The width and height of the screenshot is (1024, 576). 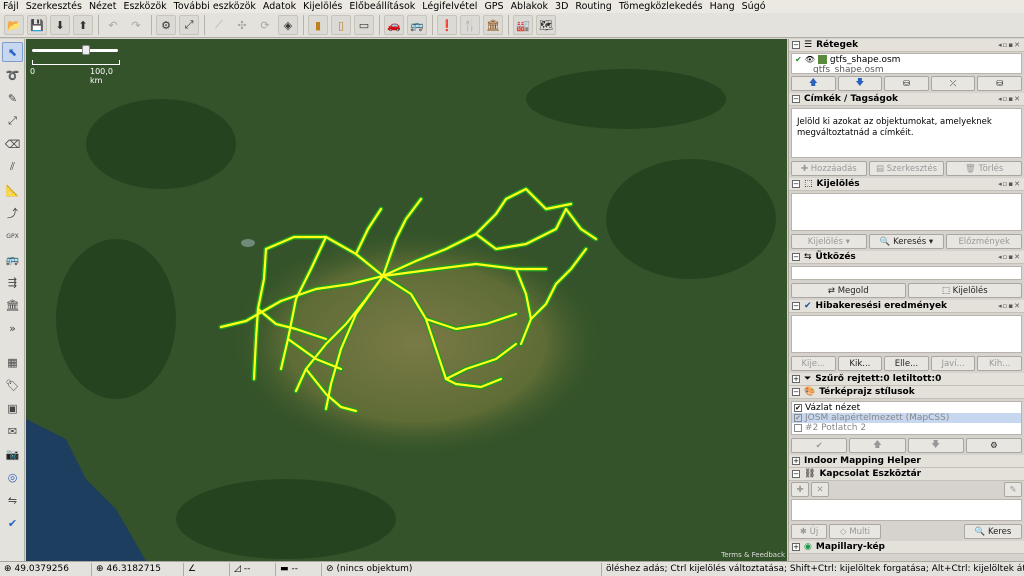 I want to click on route-icon: ⇶, so click(x=12, y=282).